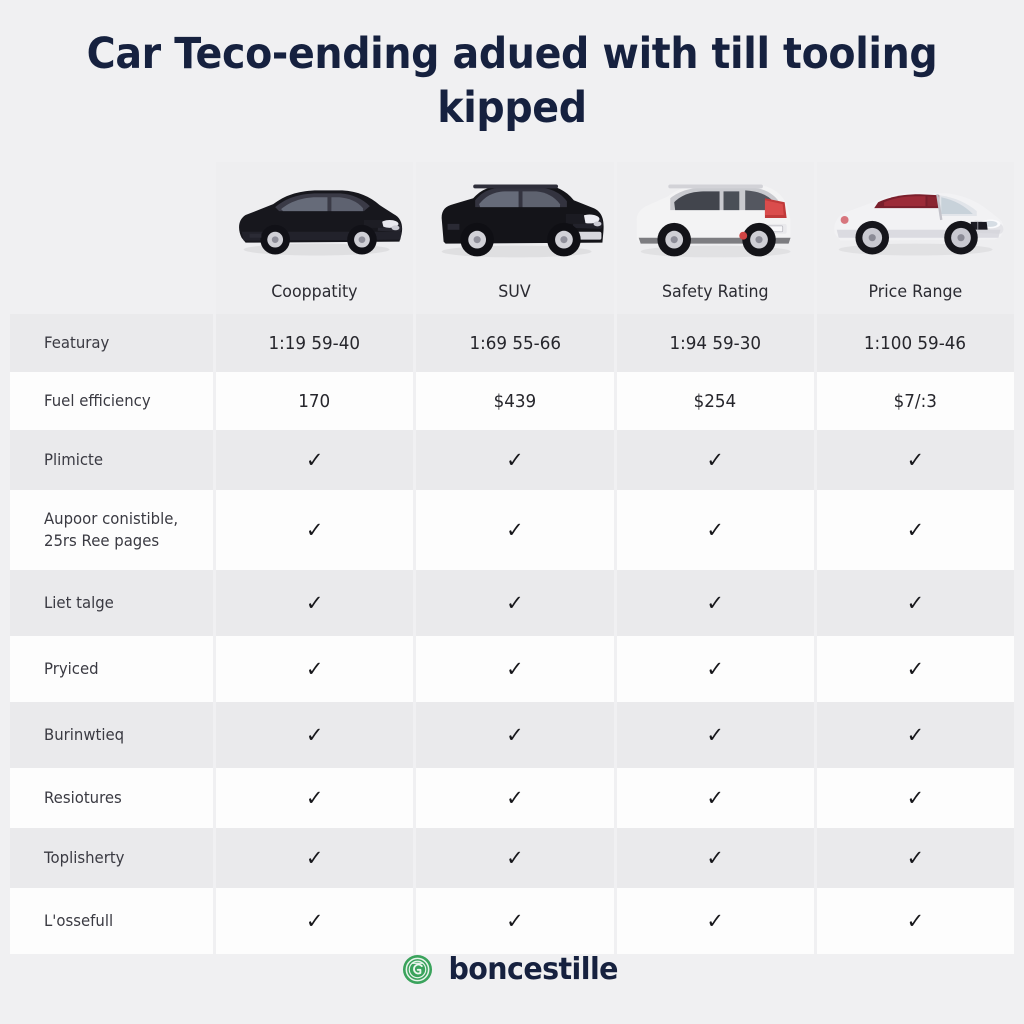 The width and height of the screenshot is (1024, 1024). I want to click on row-value: 1:100 59-46, so click(915, 343).